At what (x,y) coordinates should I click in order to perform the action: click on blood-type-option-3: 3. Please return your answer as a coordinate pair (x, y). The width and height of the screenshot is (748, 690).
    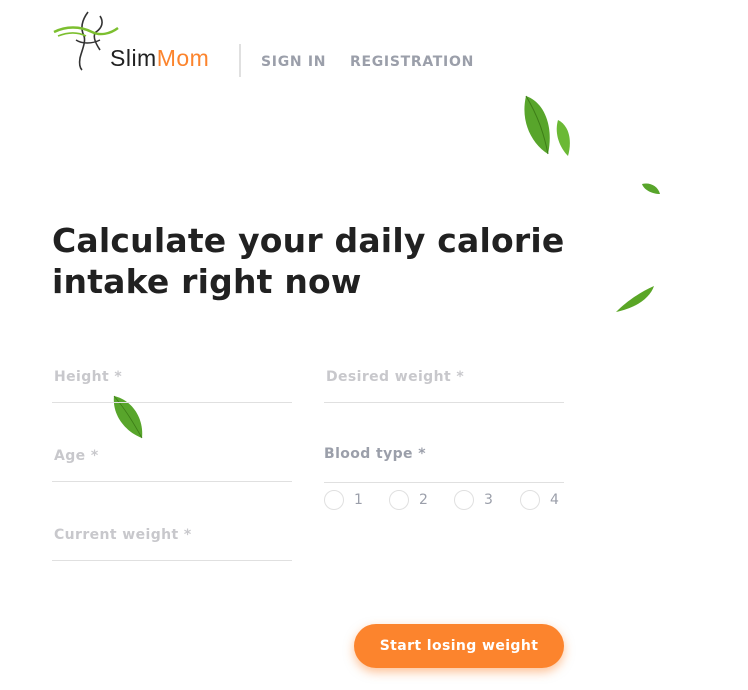
    Looking at the image, I should click on (473, 500).